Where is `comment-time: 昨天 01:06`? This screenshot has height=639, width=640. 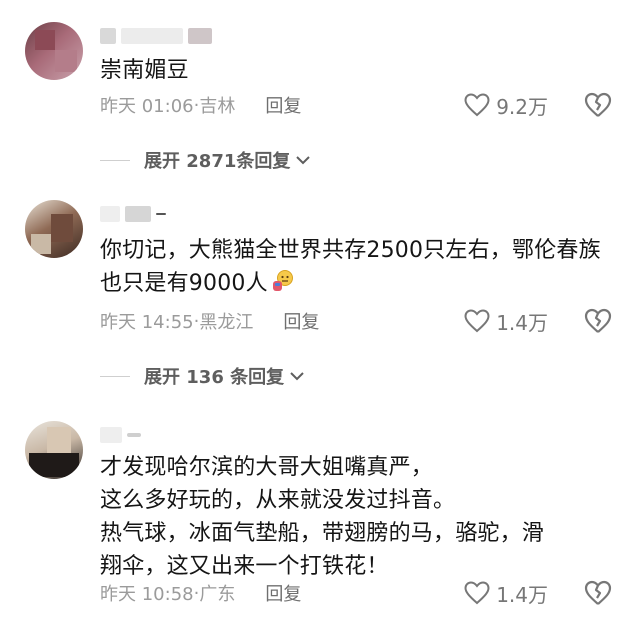
comment-time: 昨天 01:06 is located at coordinates (147, 106).